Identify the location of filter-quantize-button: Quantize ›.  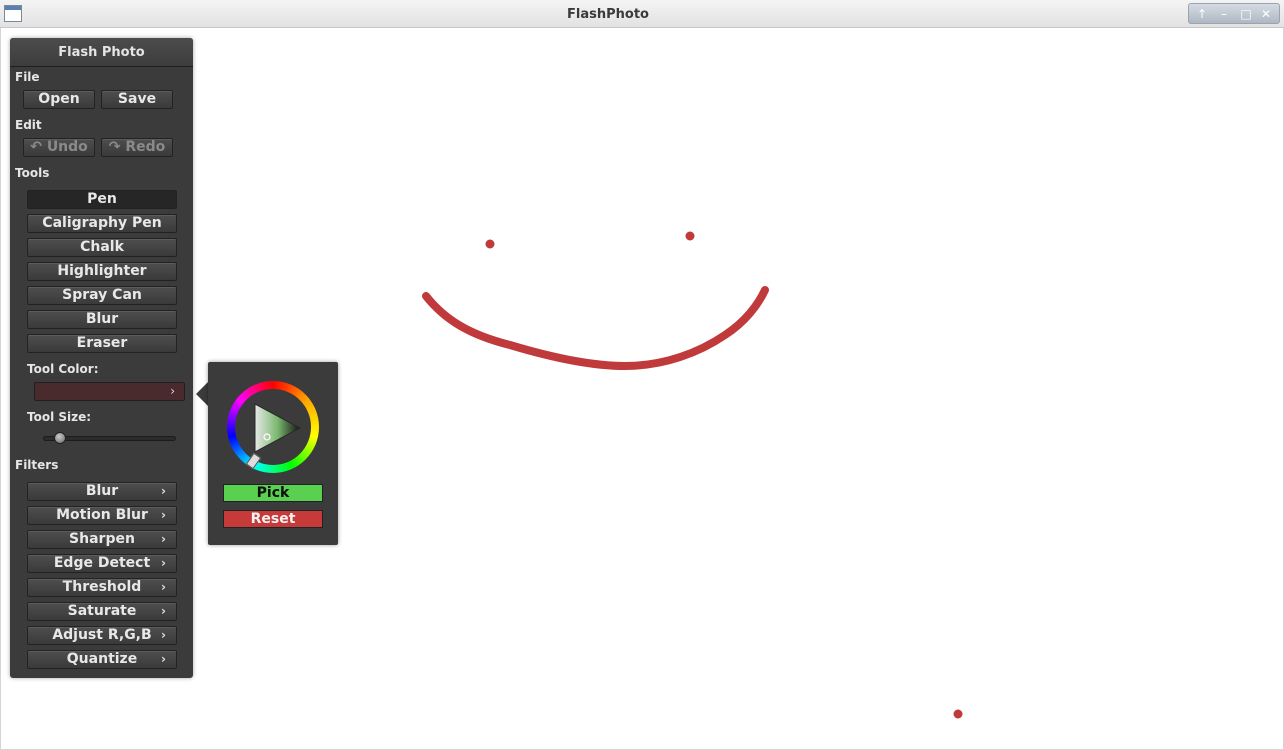
(102, 659).